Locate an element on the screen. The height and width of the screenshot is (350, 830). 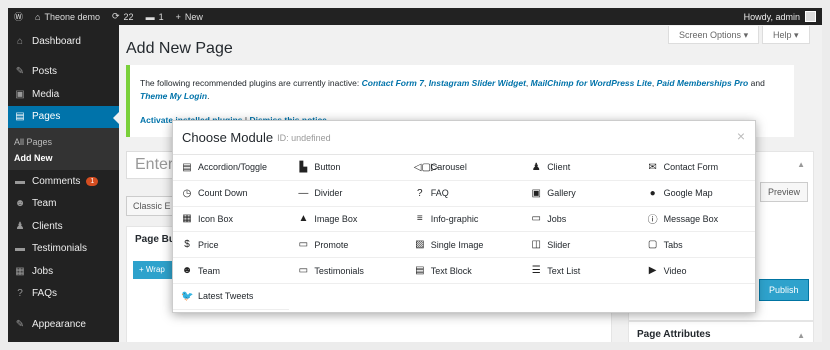
module-accordion-toggle: ▤ Accordion/Toggle is located at coordinates (231, 168).